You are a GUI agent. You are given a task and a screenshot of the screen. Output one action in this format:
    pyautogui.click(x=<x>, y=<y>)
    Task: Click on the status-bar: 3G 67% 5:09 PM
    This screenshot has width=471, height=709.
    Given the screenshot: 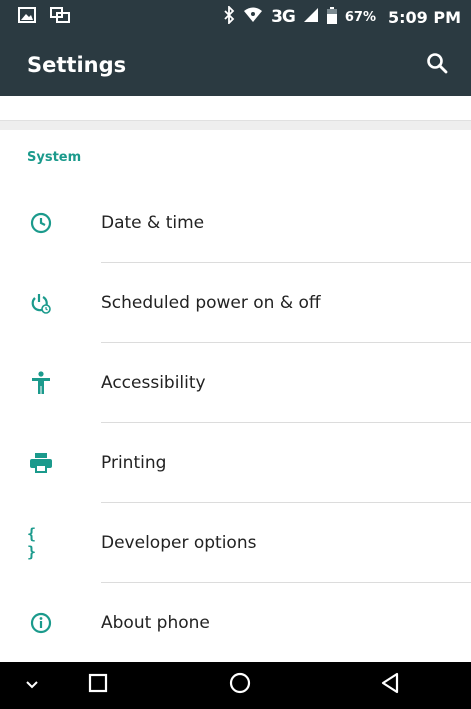 What is the action you would take?
    pyautogui.click(x=235, y=17)
    